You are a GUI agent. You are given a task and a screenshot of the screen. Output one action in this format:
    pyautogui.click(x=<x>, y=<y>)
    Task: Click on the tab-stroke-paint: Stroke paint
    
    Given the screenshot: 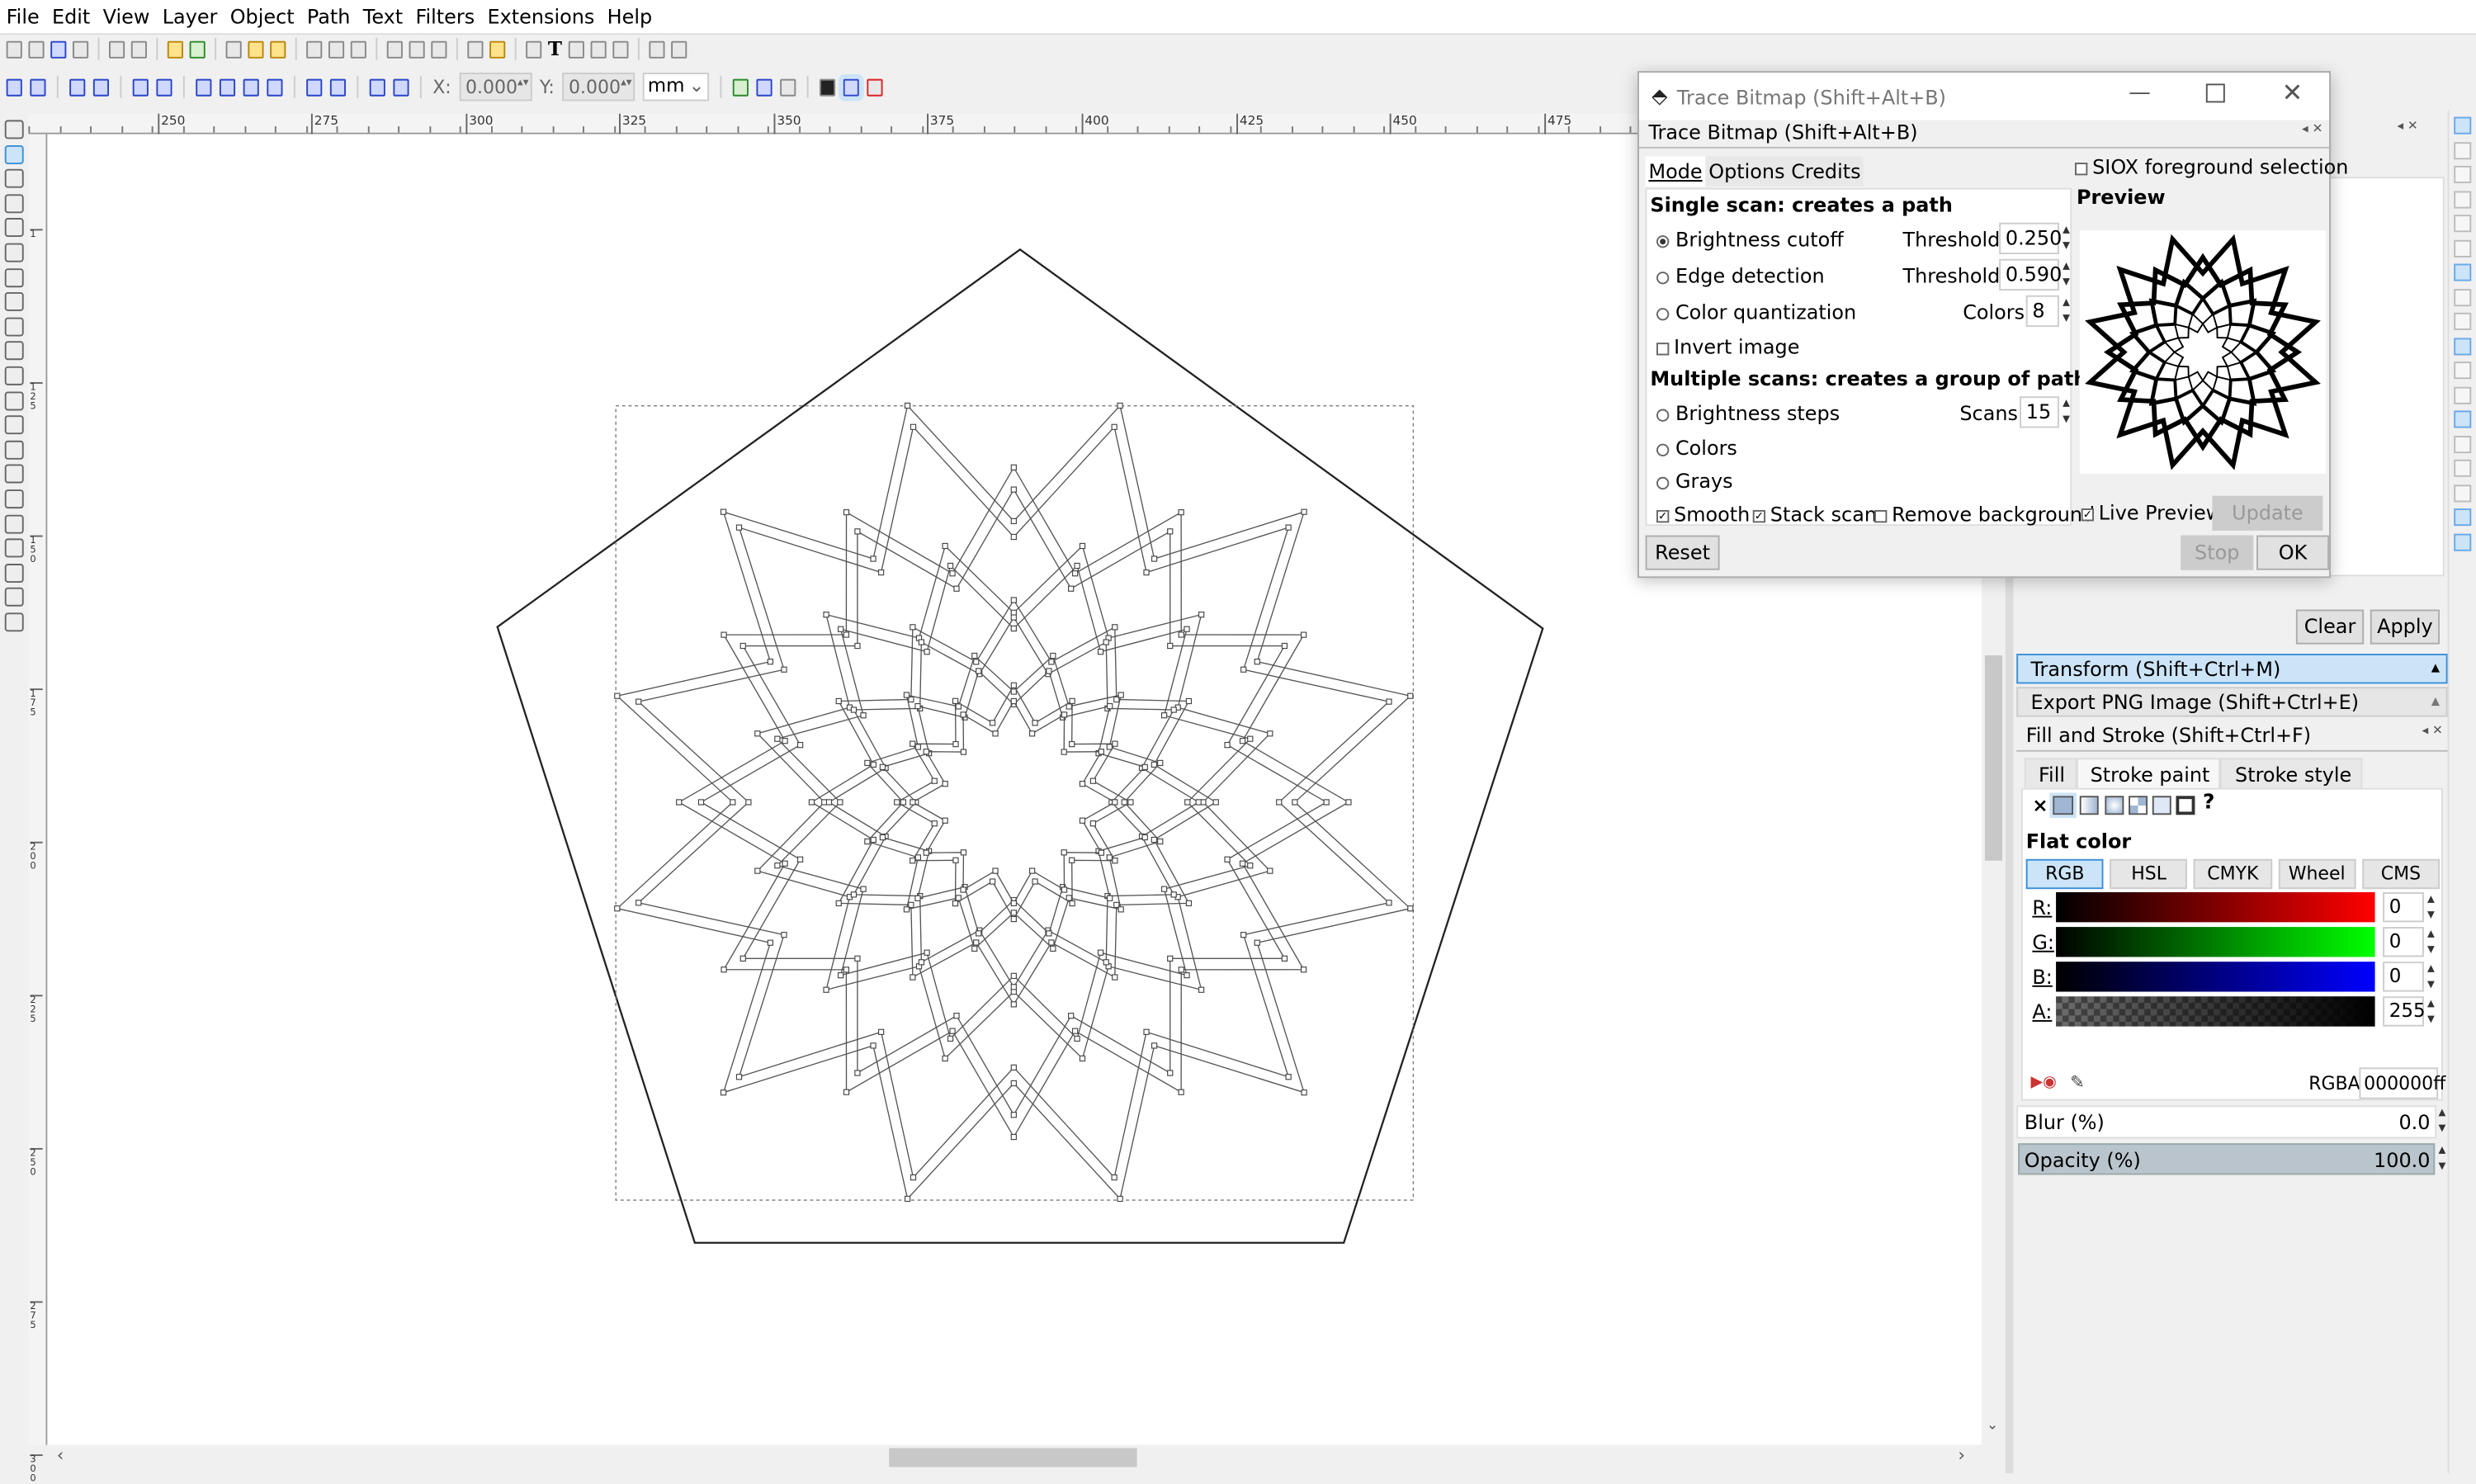 What is the action you would take?
    pyautogui.click(x=2148, y=774)
    